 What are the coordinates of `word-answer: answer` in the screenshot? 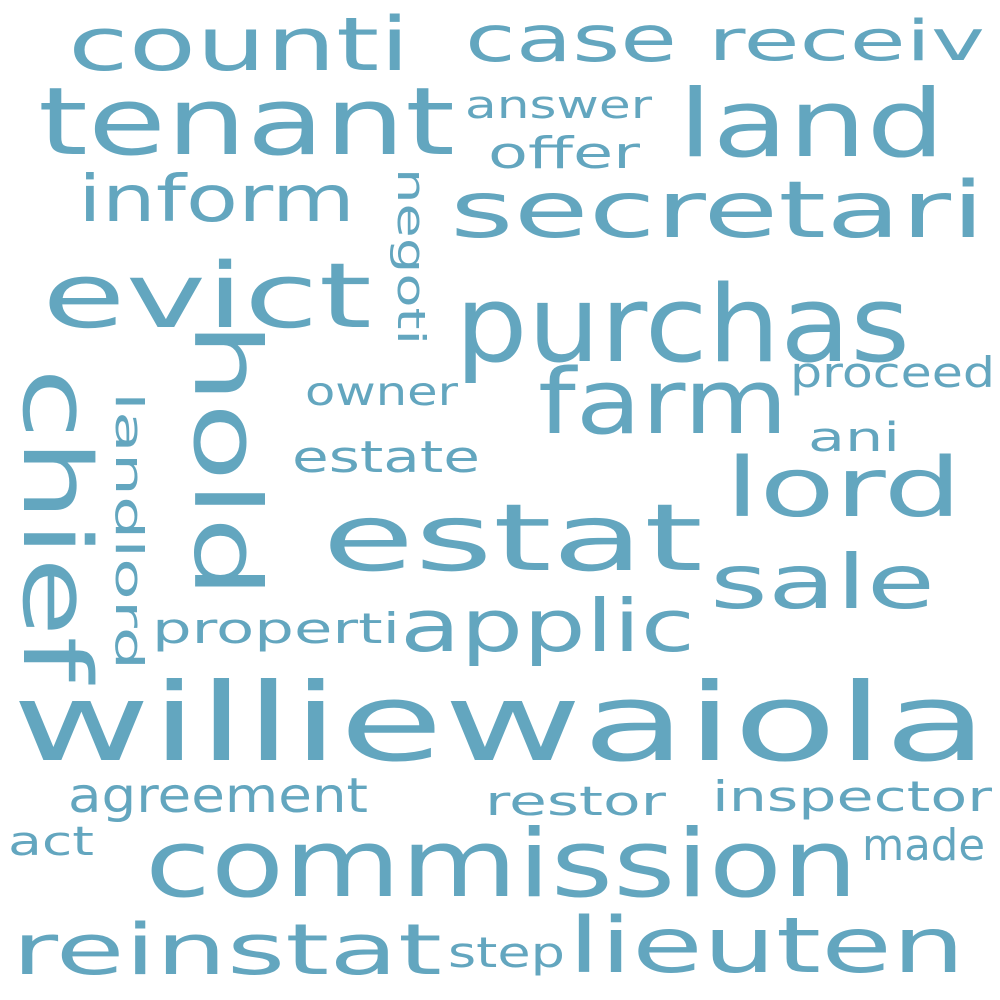 It's located at (559, 105).